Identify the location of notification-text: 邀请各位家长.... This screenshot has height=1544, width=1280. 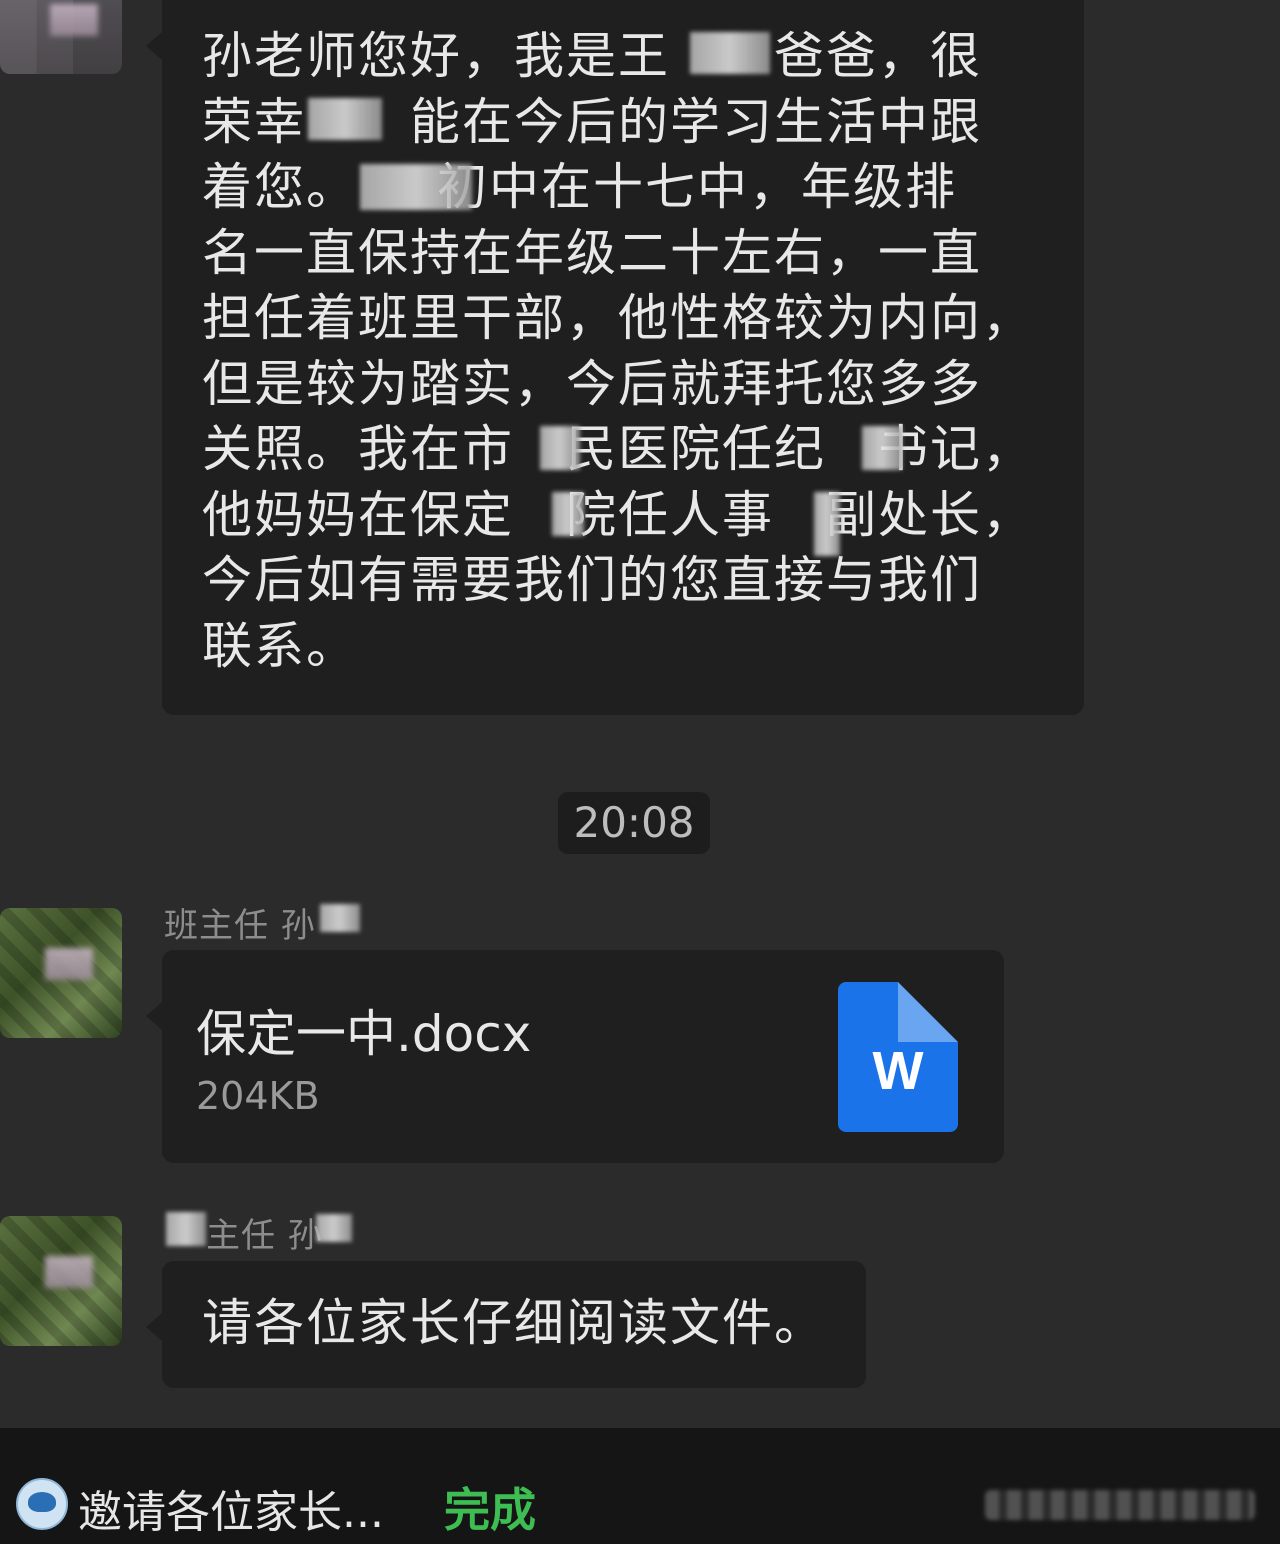
(231, 1508).